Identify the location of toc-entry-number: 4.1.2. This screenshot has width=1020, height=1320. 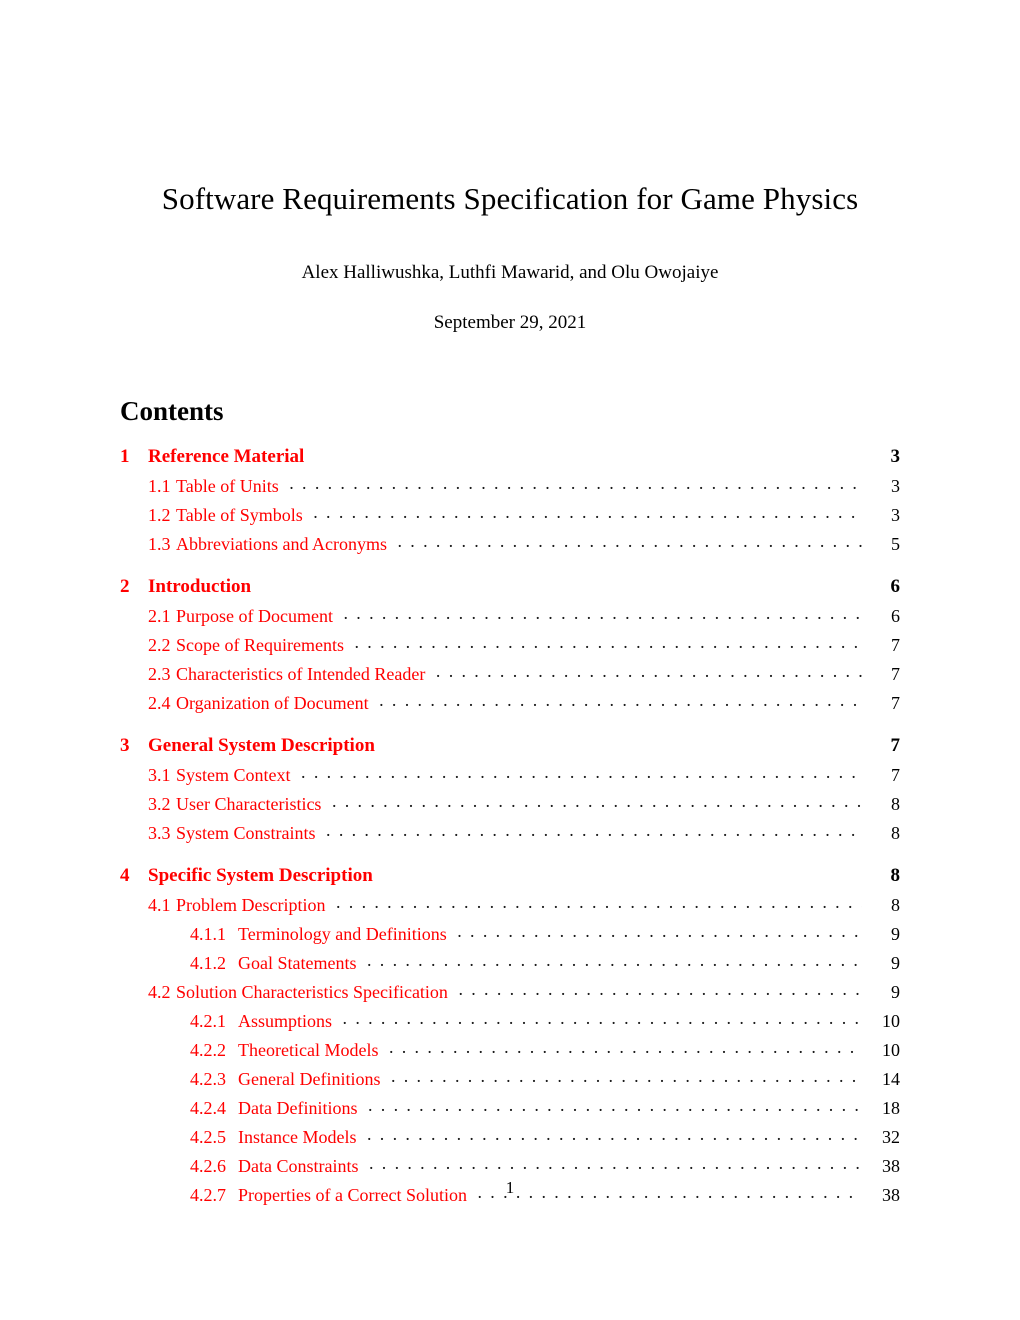
(208, 963).